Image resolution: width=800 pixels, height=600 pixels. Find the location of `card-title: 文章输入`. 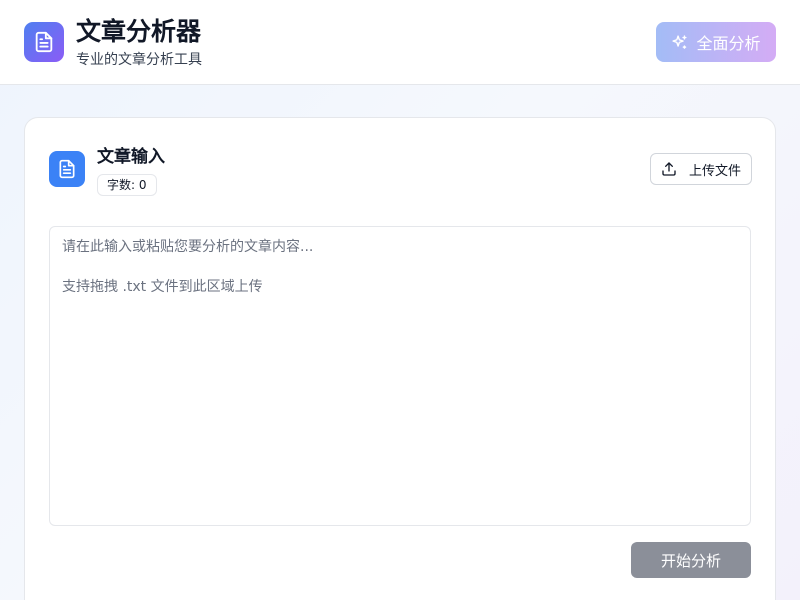

card-title: 文章输入 is located at coordinates (131, 157).